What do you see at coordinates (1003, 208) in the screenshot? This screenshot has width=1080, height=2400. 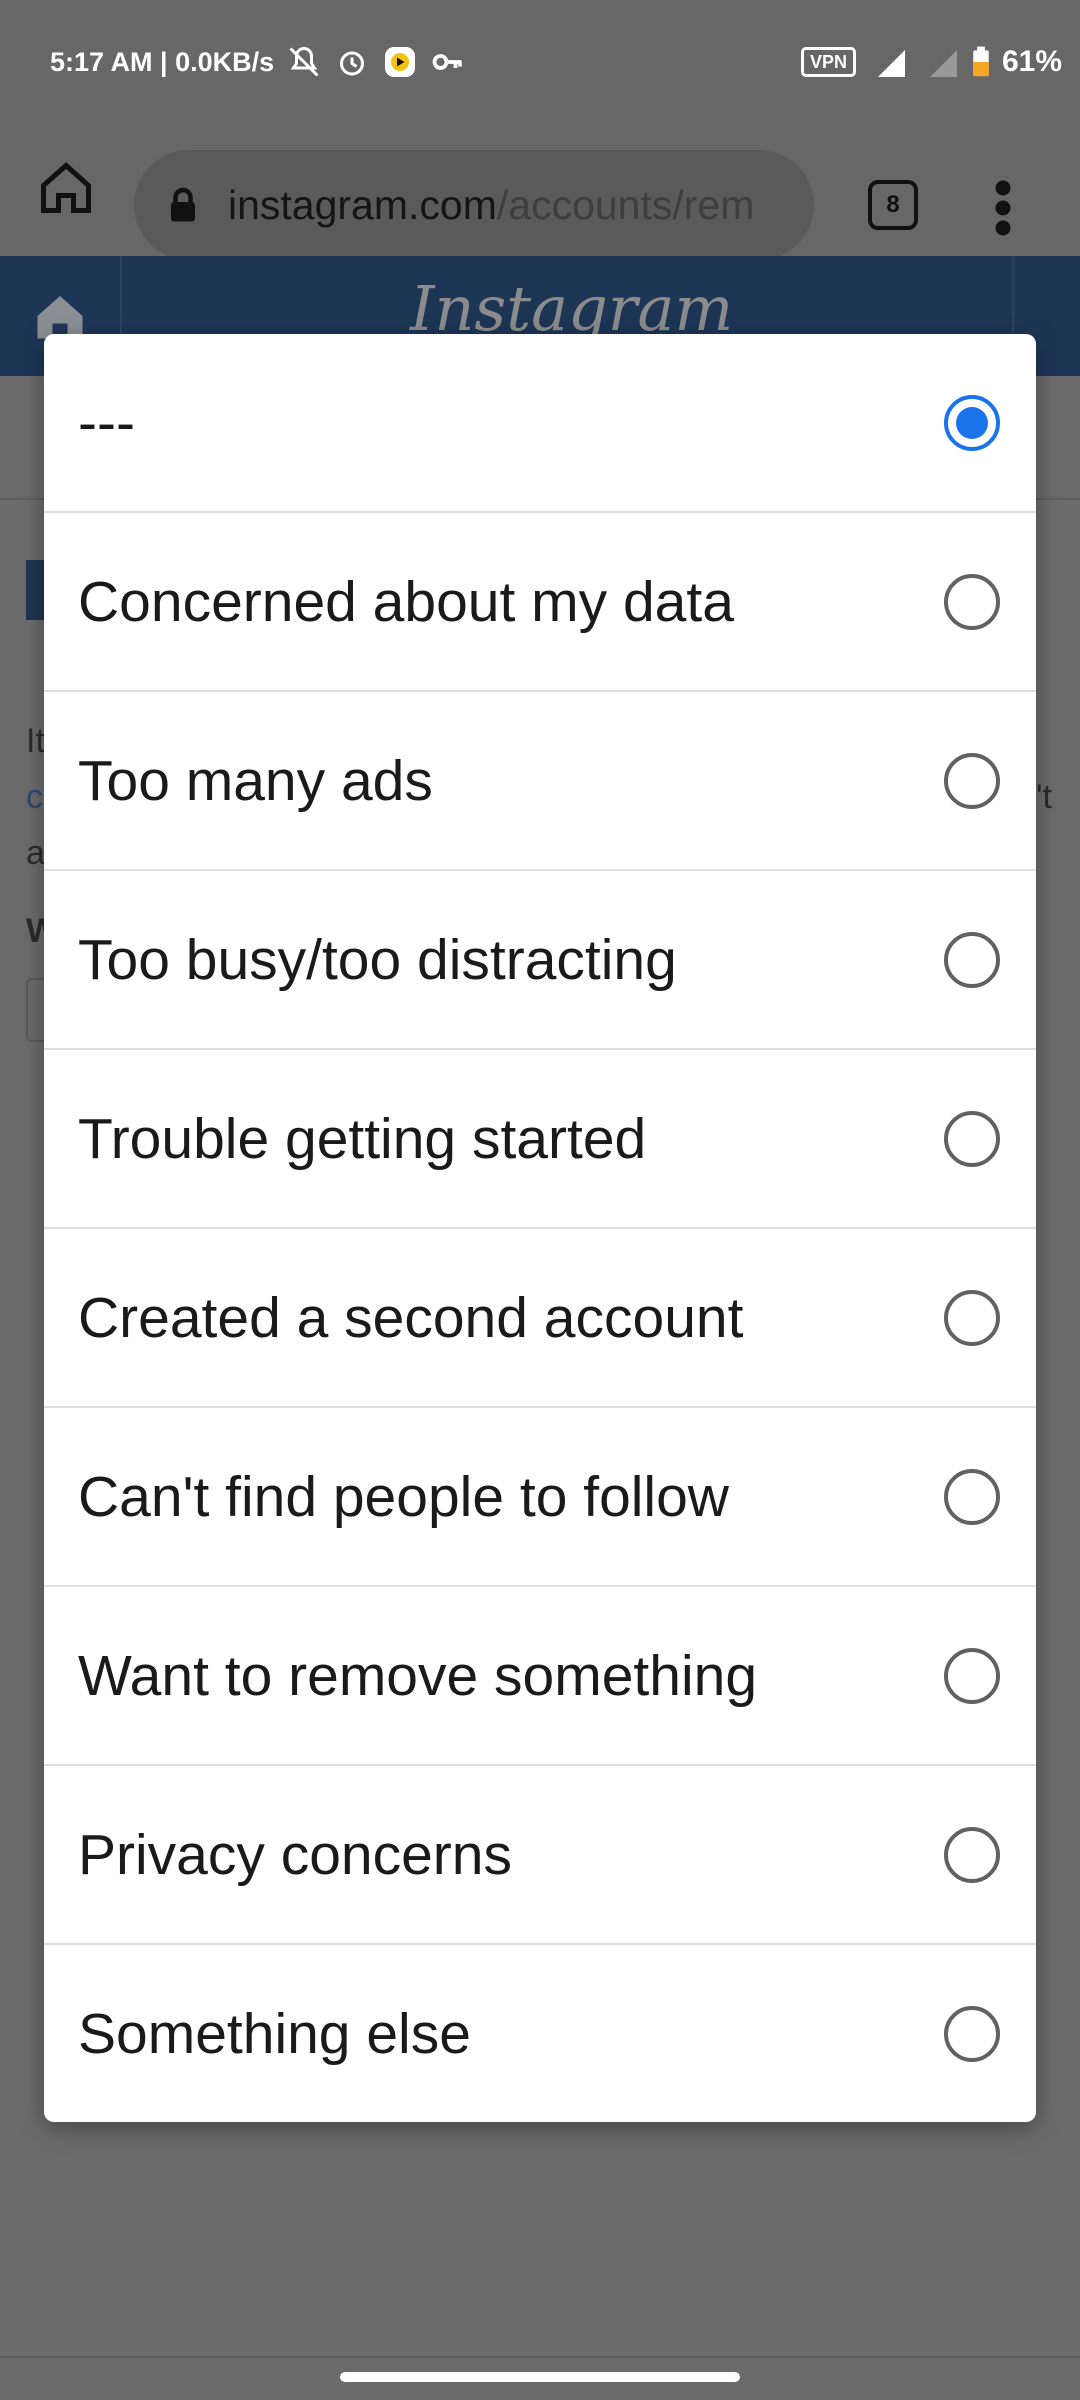 I see `more-menu-icon` at bounding box center [1003, 208].